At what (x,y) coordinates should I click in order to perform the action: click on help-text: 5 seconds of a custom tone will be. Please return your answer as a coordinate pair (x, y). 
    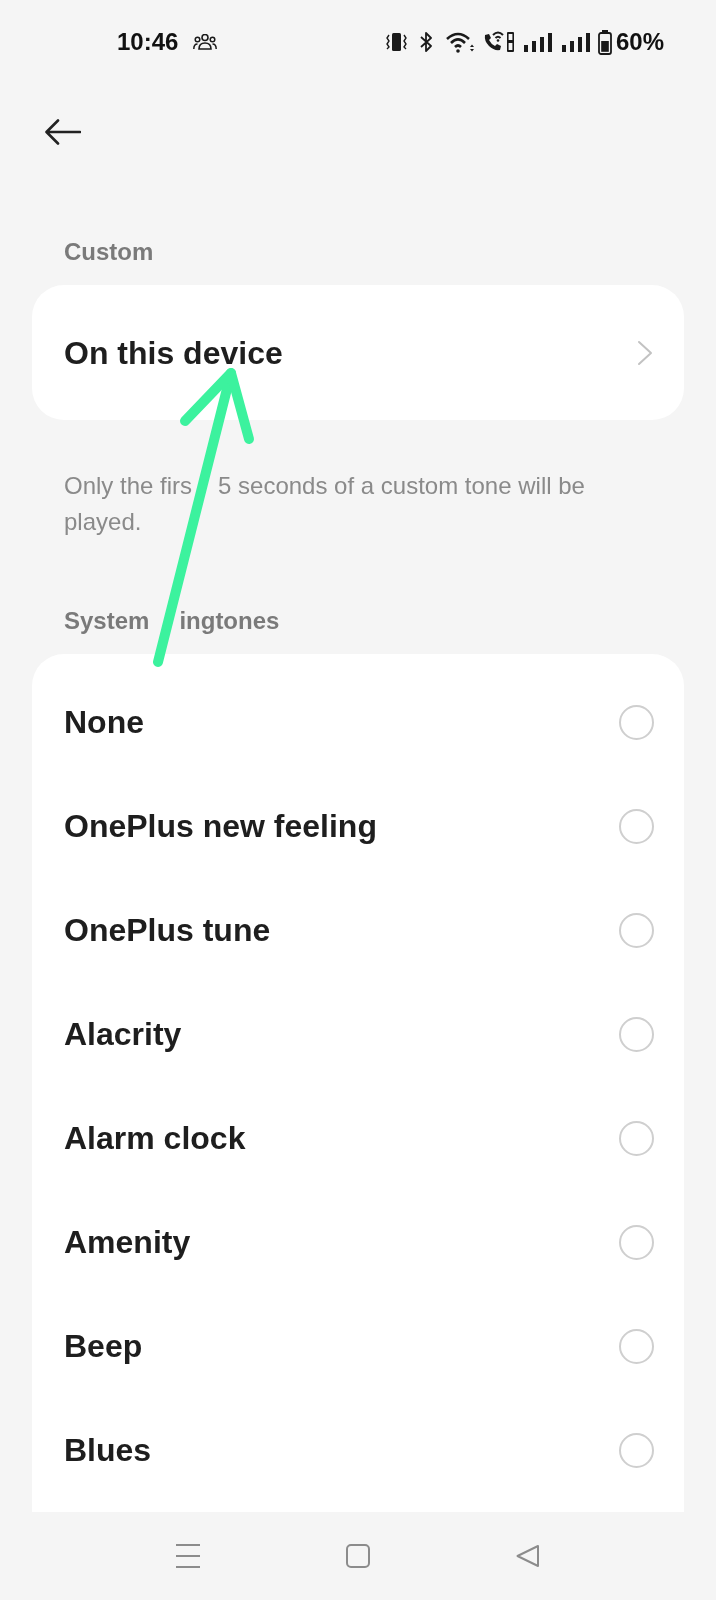
    Looking at the image, I should click on (401, 486).